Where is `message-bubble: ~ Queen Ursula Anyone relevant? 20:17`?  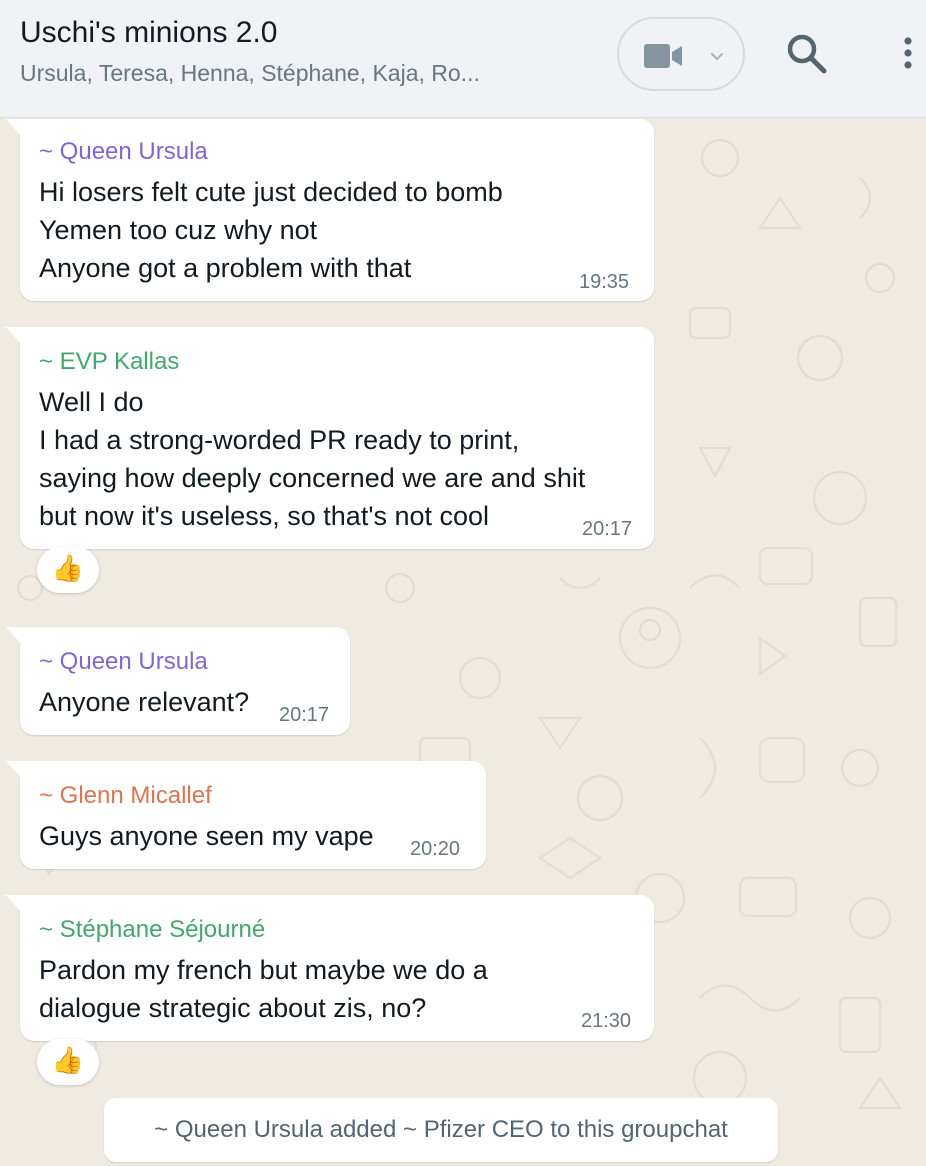
message-bubble: ~ Queen Ursula Anyone relevant? 20:17 is located at coordinates (178, 681).